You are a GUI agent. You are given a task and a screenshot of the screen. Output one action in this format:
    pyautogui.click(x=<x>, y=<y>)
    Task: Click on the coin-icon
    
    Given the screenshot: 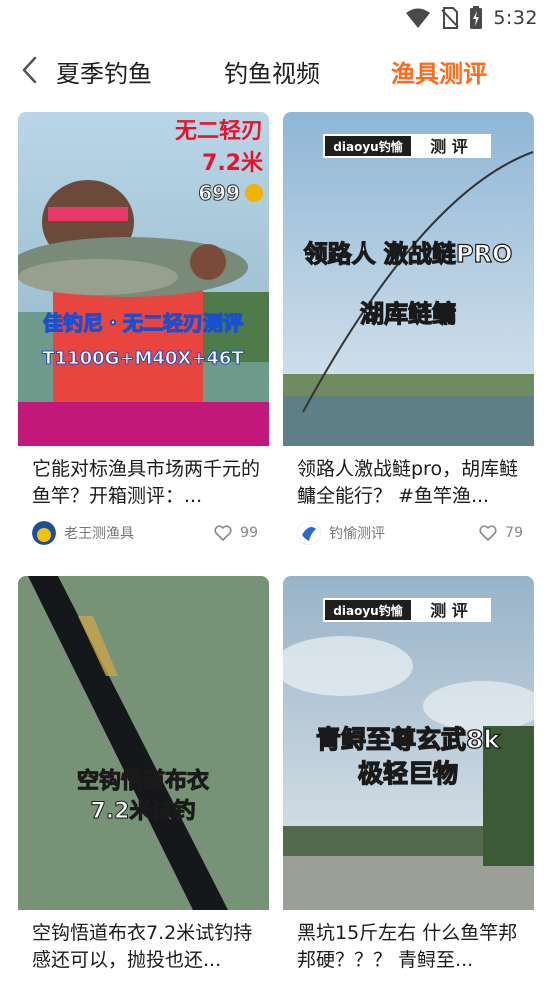 What is the action you would take?
    pyautogui.click(x=254, y=193)
    